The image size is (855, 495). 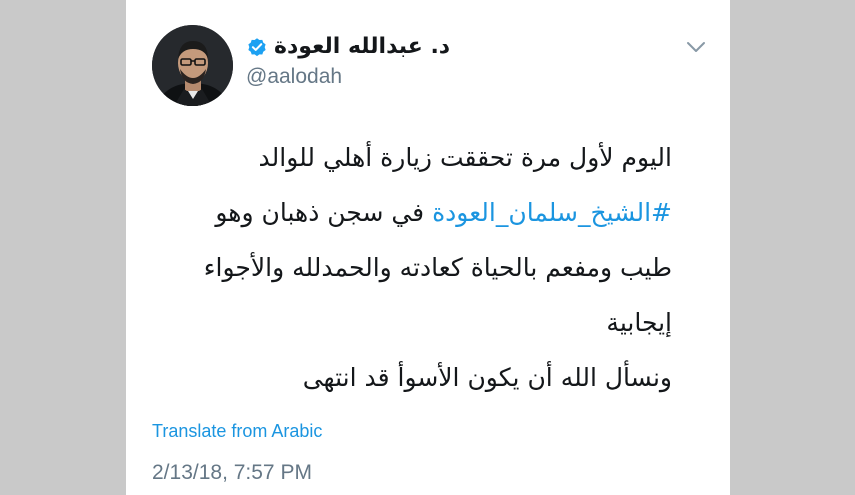 What do you see at coordinates (324, 212) in the screenshot?
I see `tweet-line-text: في سجن ذهبان وهو` at bounding box center [324, 212].